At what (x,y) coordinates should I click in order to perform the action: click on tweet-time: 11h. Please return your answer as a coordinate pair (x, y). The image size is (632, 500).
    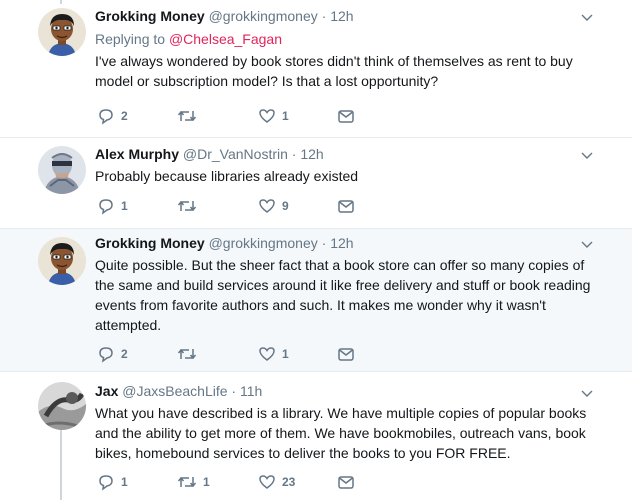
    Looking at the image, I should click on (251, 391).